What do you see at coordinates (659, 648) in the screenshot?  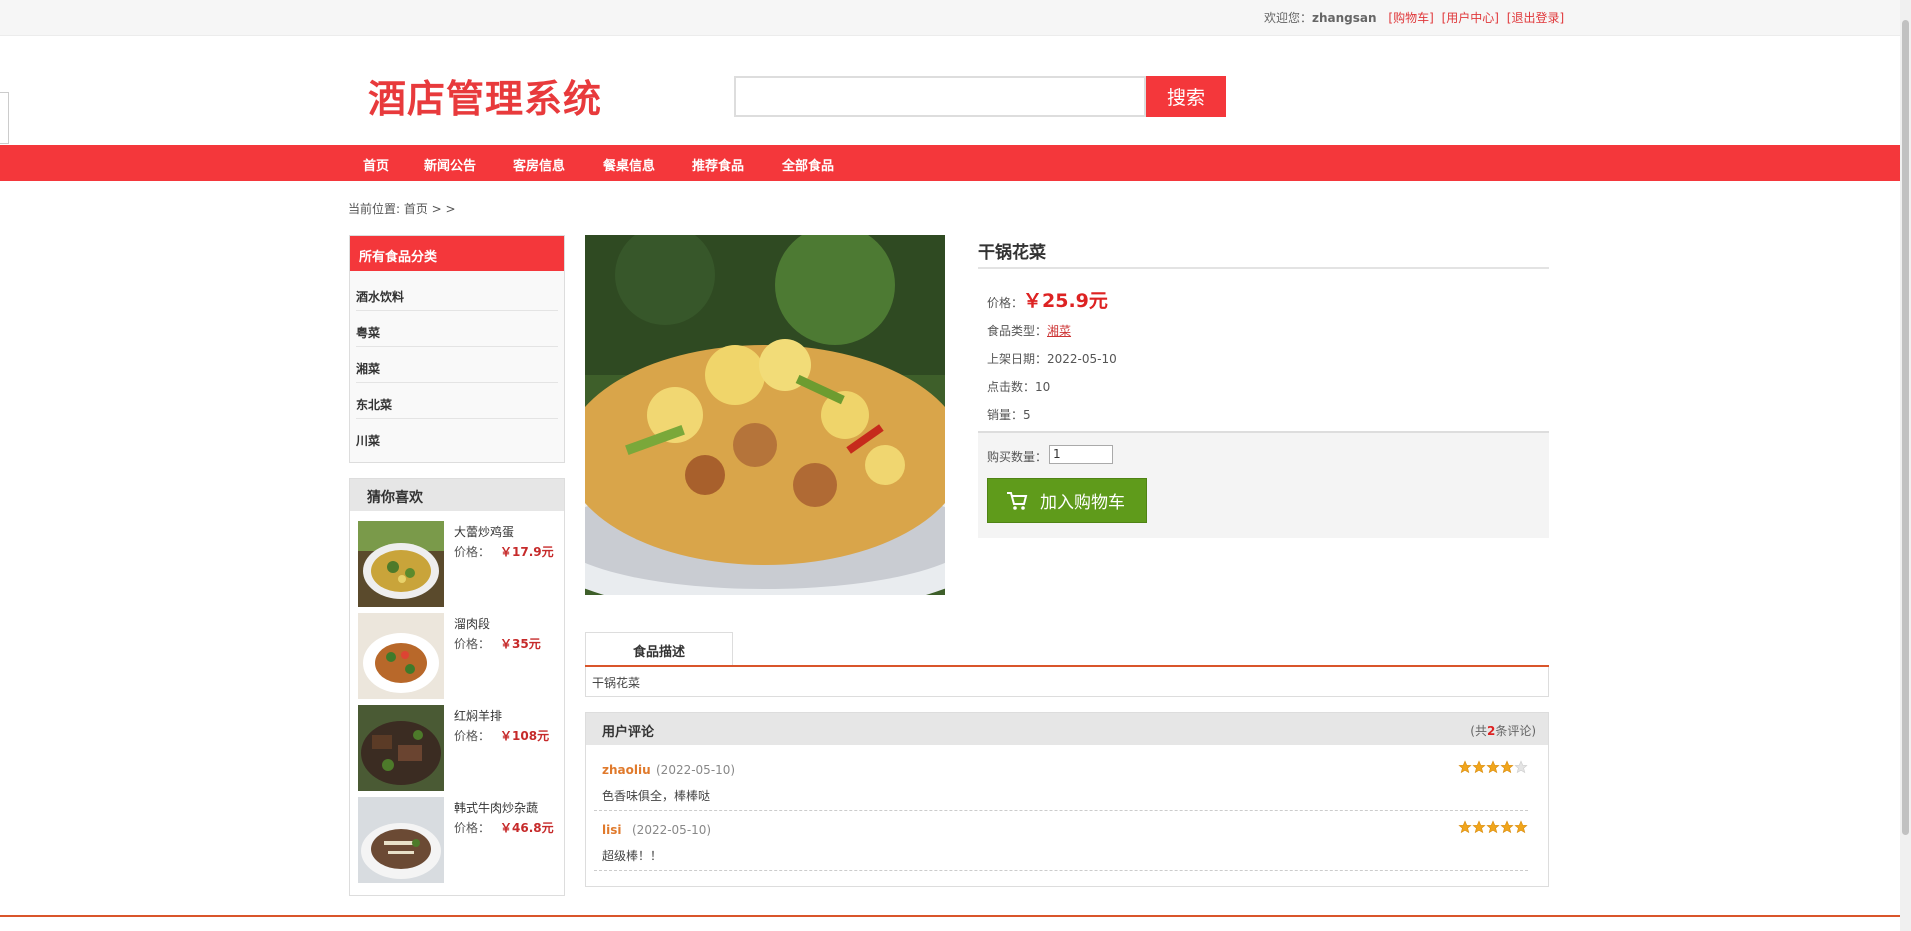 I see `tab-description: 食品描述` at bounding box center [659, 648].